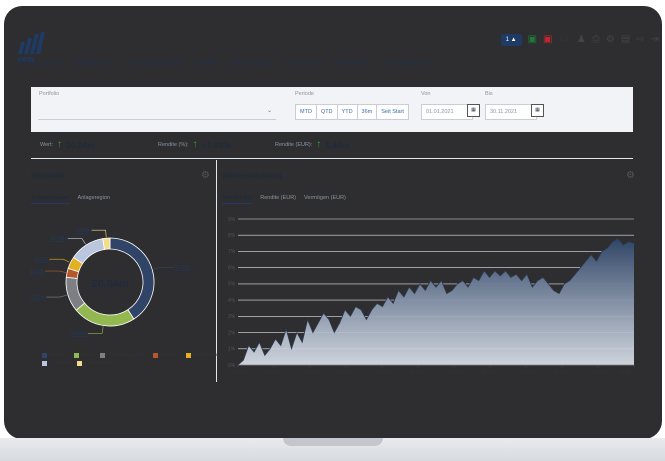  I want to click on x-tick-label: 10.2021, so click(562, 373).